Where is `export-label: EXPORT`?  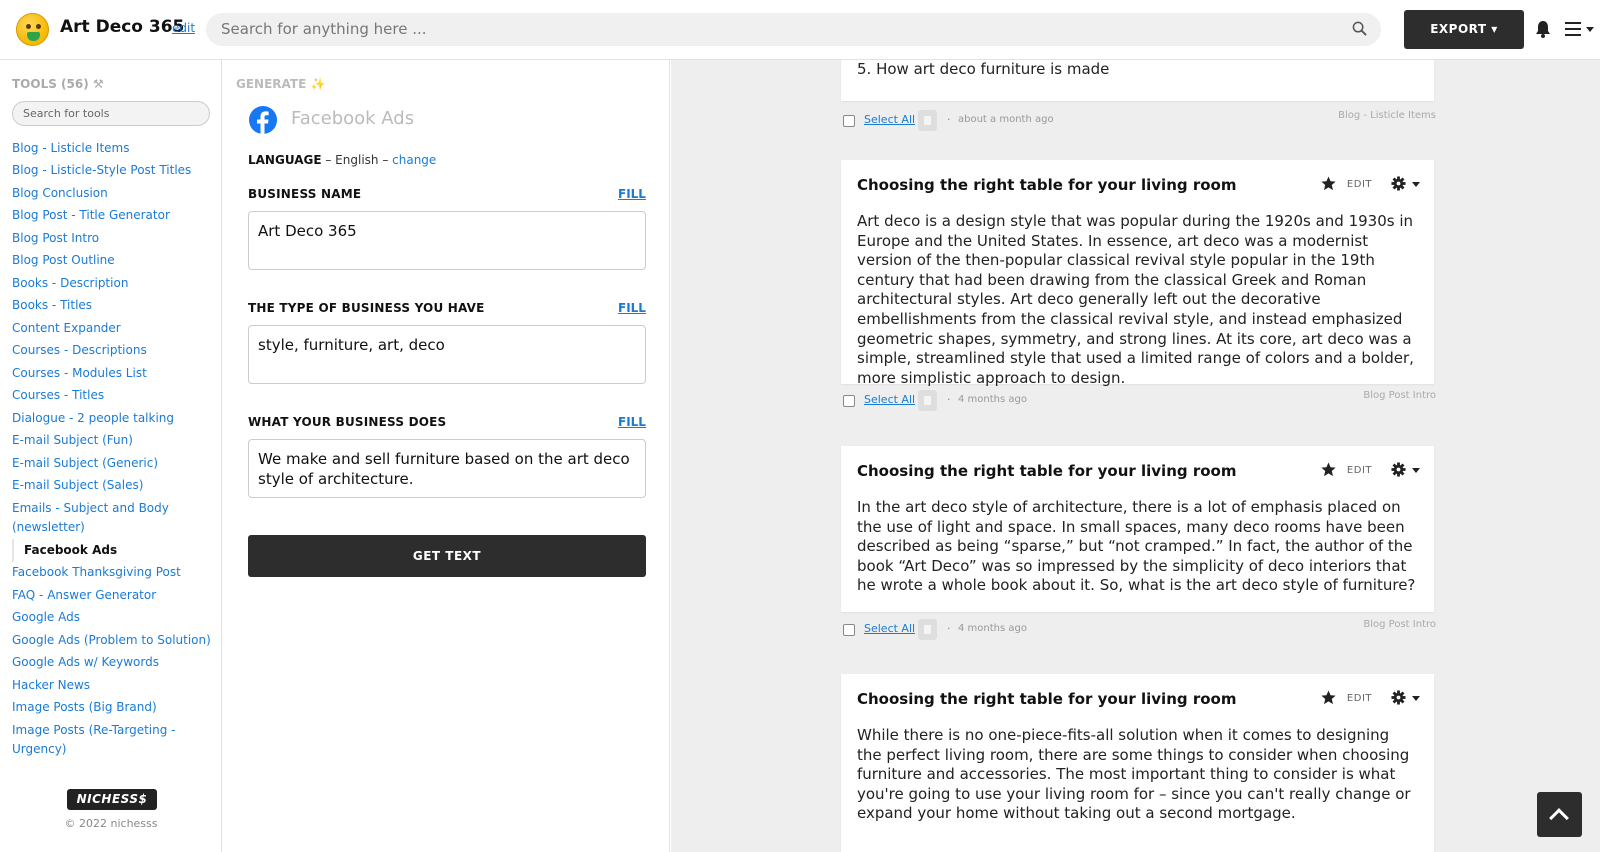
export-label: EXPORT is located at coordinates (1458, 29).